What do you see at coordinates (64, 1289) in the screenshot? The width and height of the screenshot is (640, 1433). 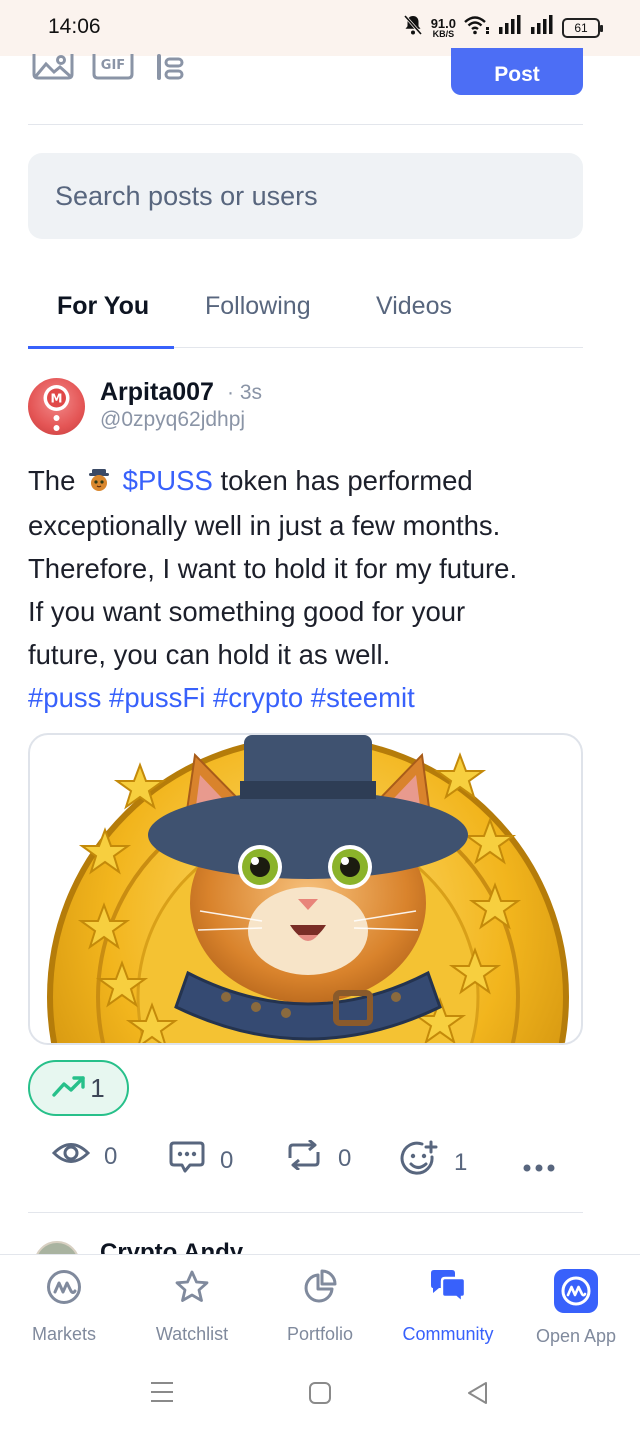 I see `markets-icon` at bounding box center [64, 1289].